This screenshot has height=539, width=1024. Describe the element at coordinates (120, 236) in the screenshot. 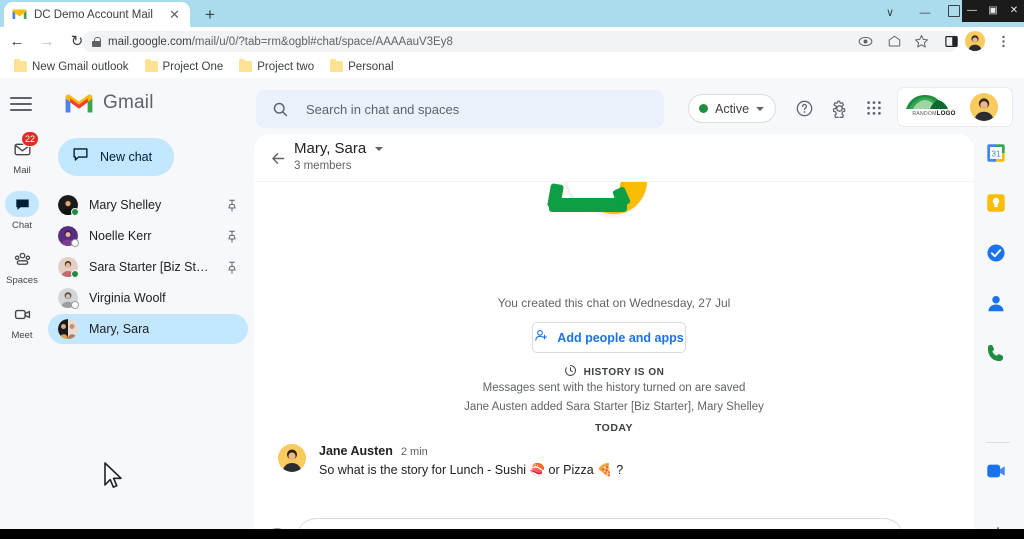

I see `chat-list-item-label: Noelle Kerr` at that location.